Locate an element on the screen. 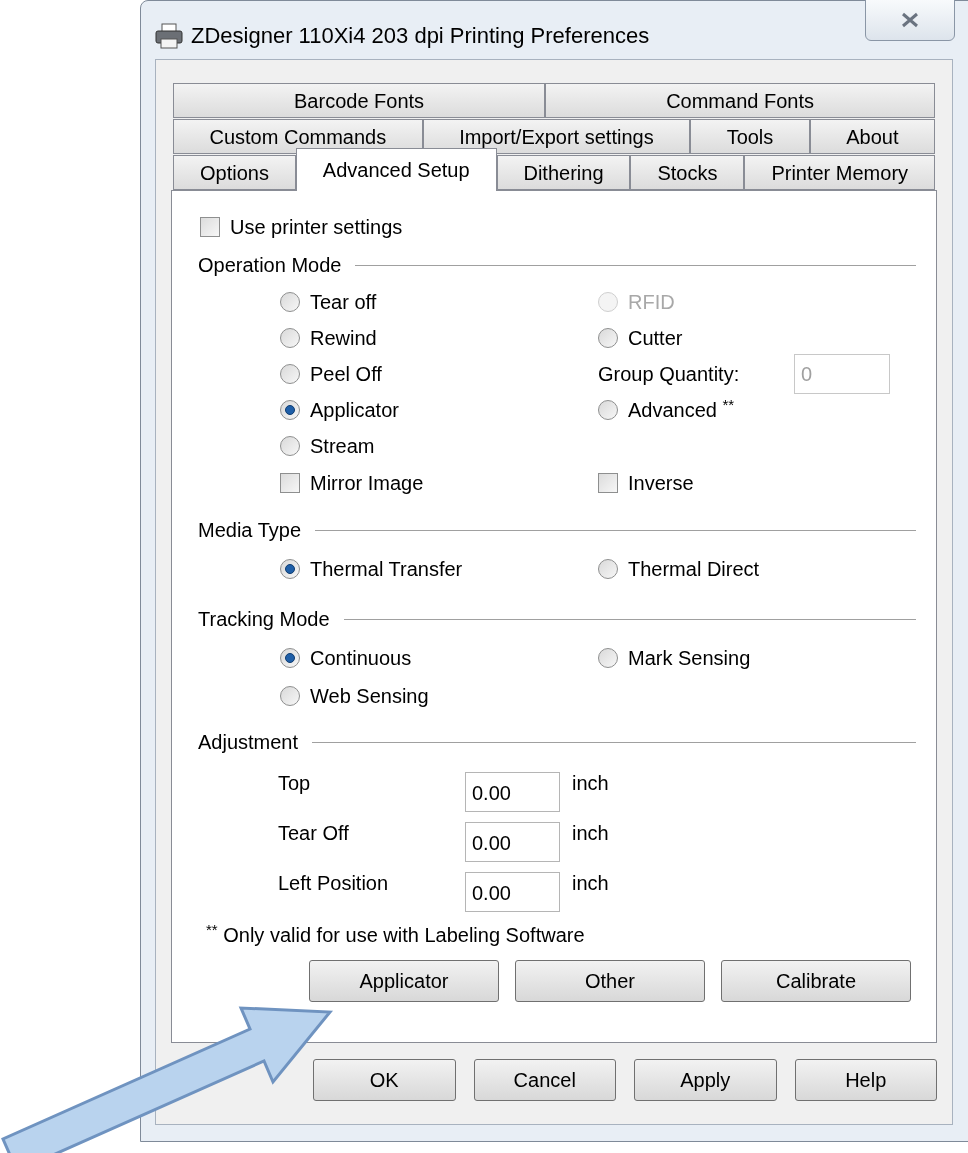 The width and height of the screenshot is (968, 1153). panel-button: Other is located at coordinates (610, 981).